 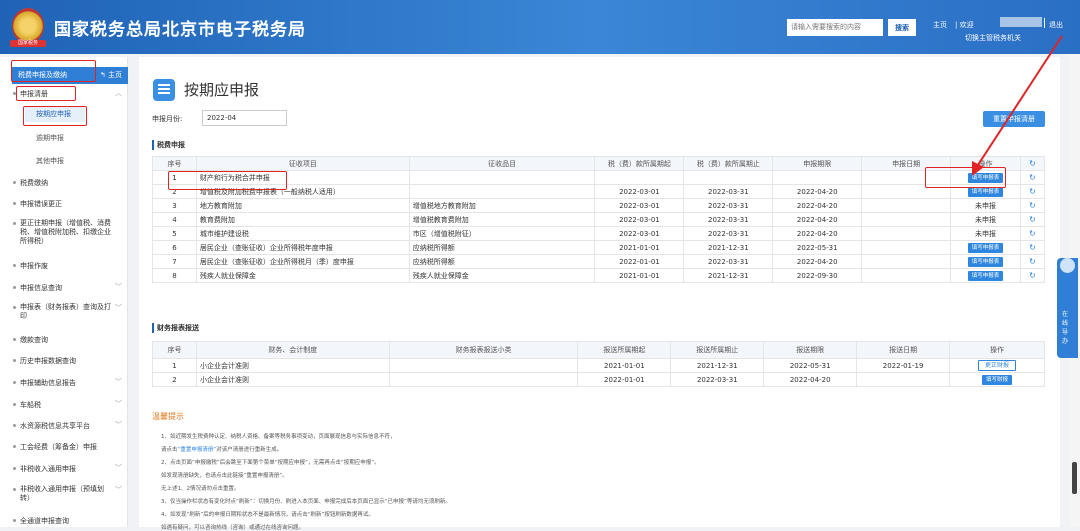 I want to click on row-sub: 残疾人就业保障金, so click(x=502, y=275).